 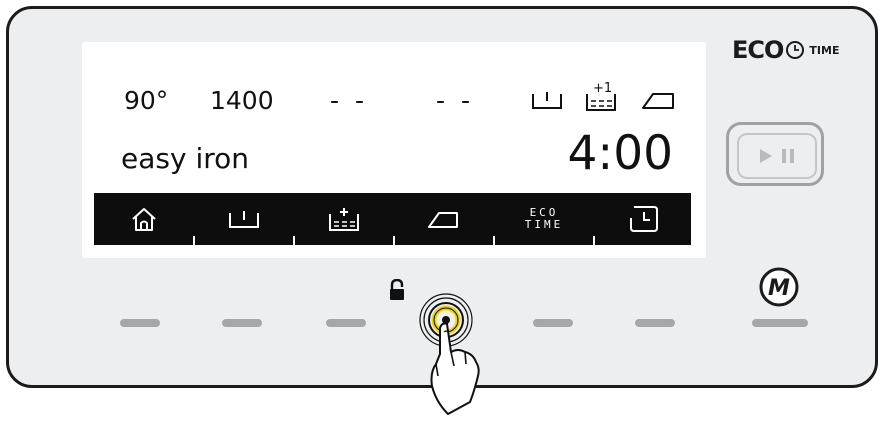 I want to click on prewash-status-icon, so click(x=547, y=100).